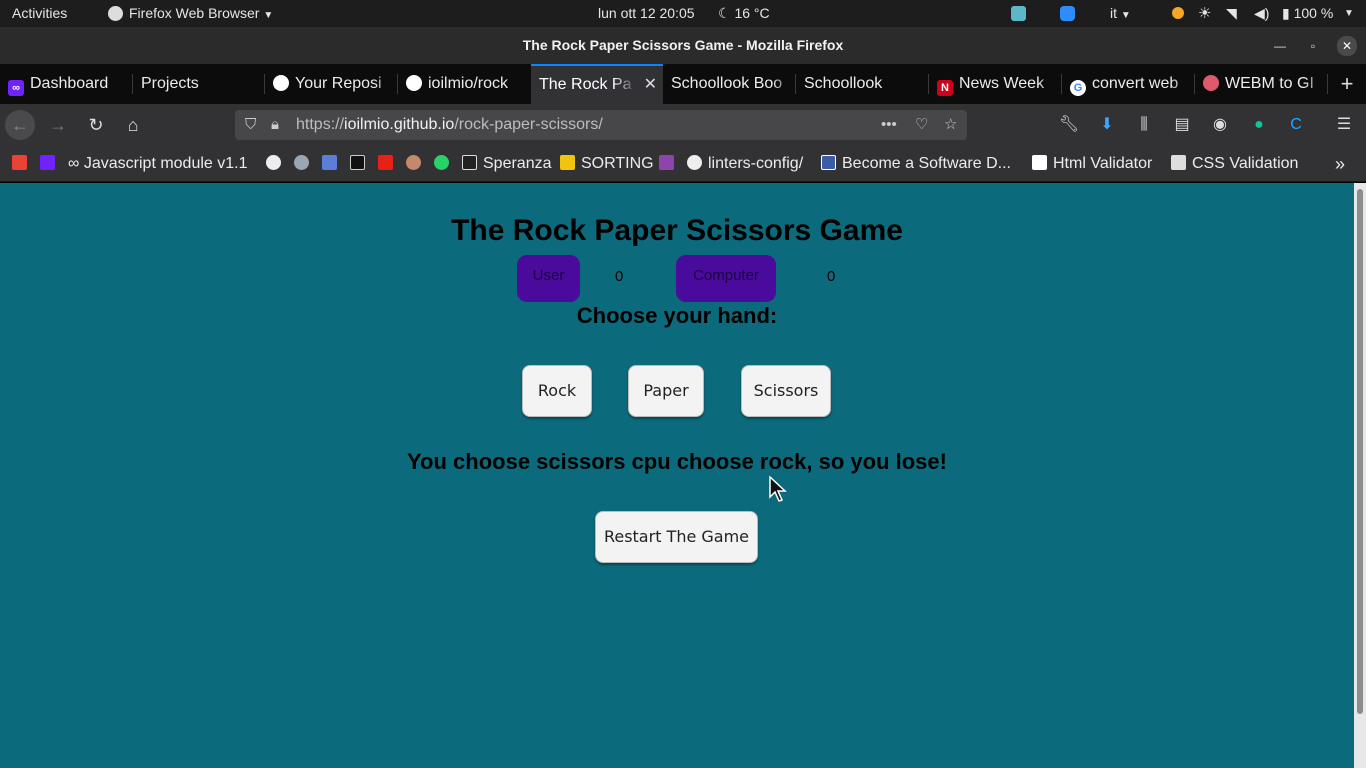 The width and height of the screenshot is (1366, 768). I want to click on choose-hand-heading: Choose your hand:, so click(677, 315).